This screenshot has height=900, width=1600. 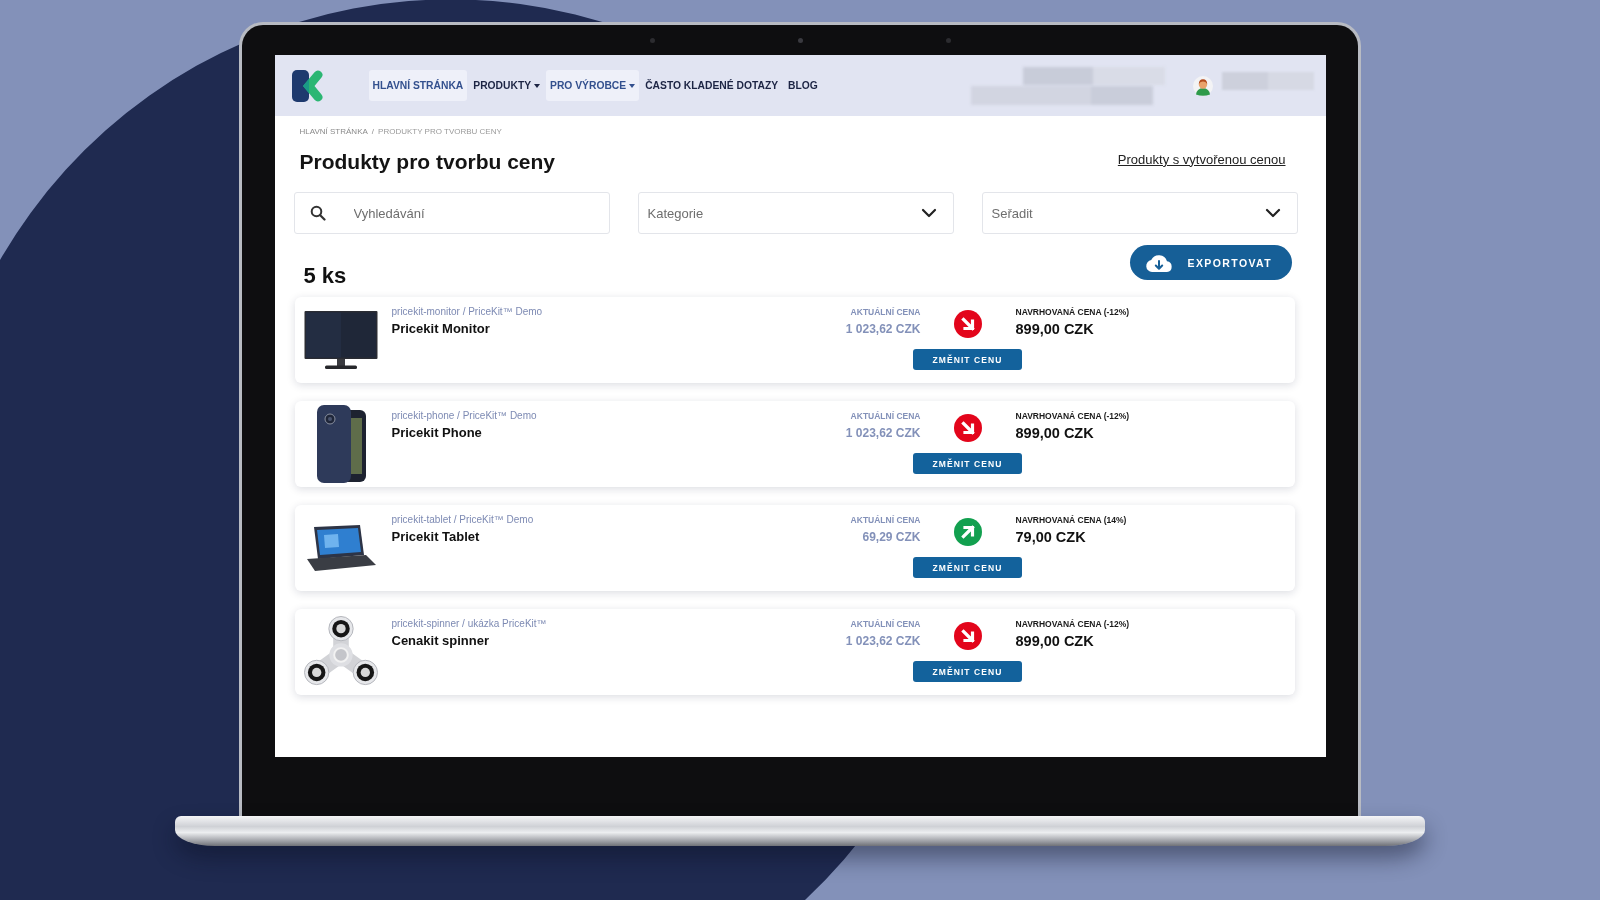 I want to click on breadcrumb-link: HLAVNÍ STRÁNKA, so click(x=333, y=131).